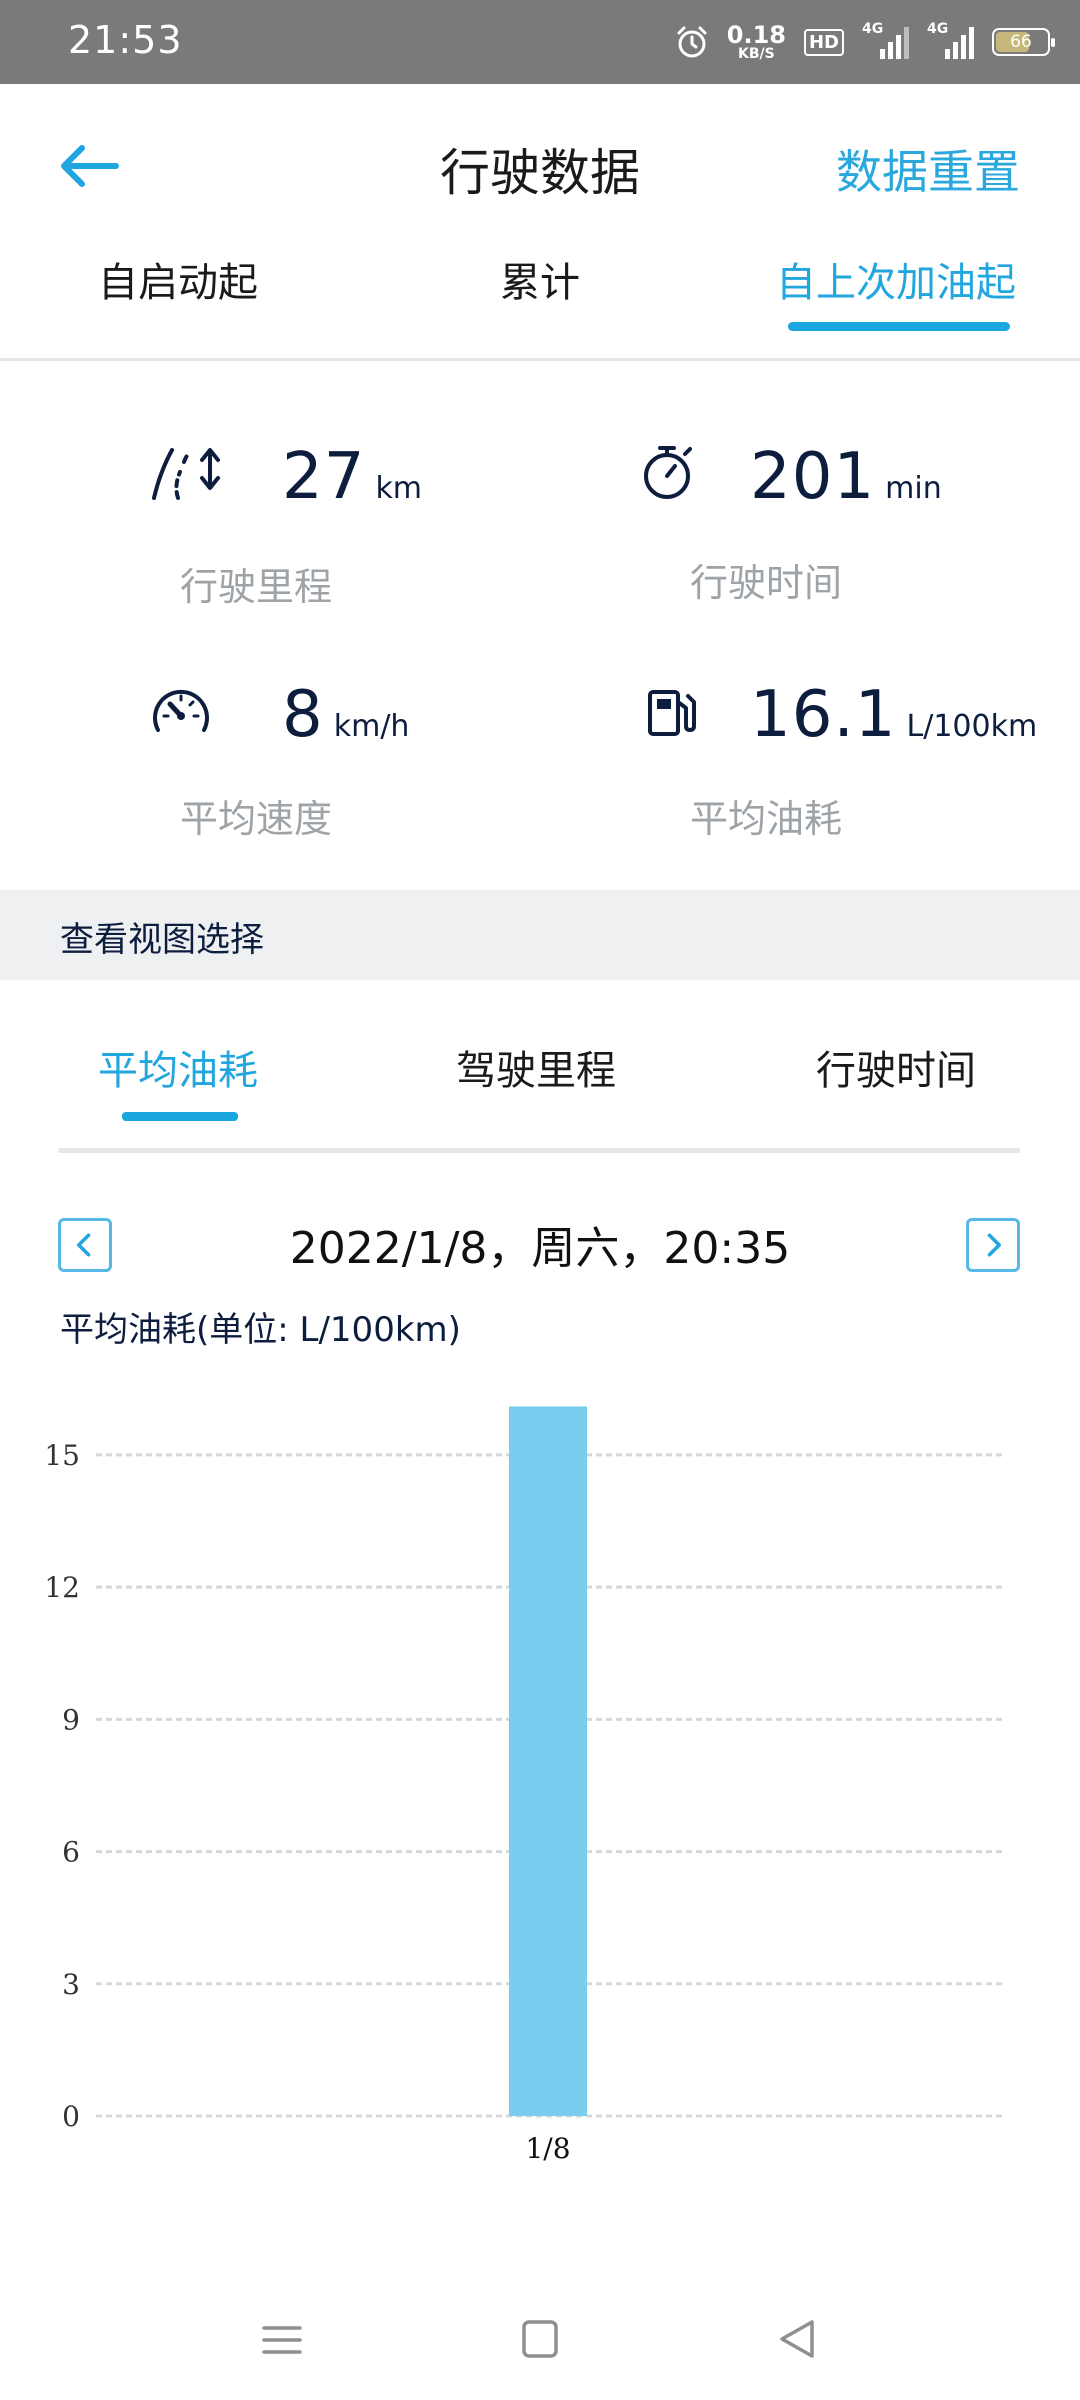 This screenshot has width=1080, height=2400. Describe the element at coordinates (178, 279) in the screenshot. I see `tab-since-start: 自启动起` at that location.